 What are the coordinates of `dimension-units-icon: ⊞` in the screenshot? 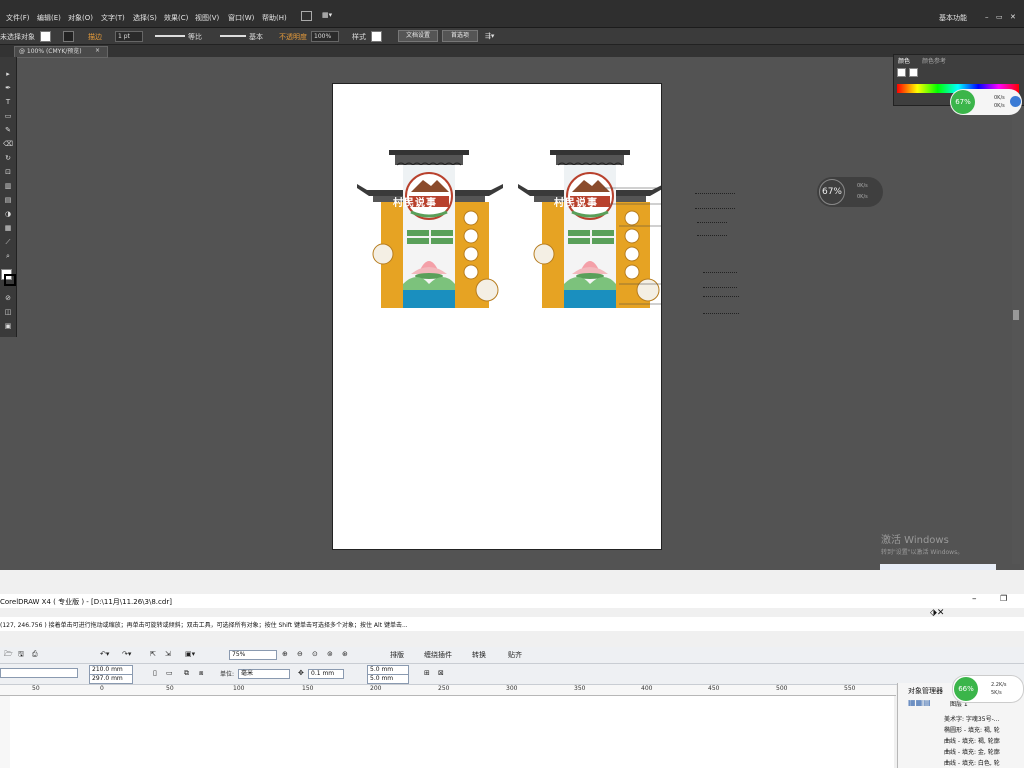 It's located at (427, 673).